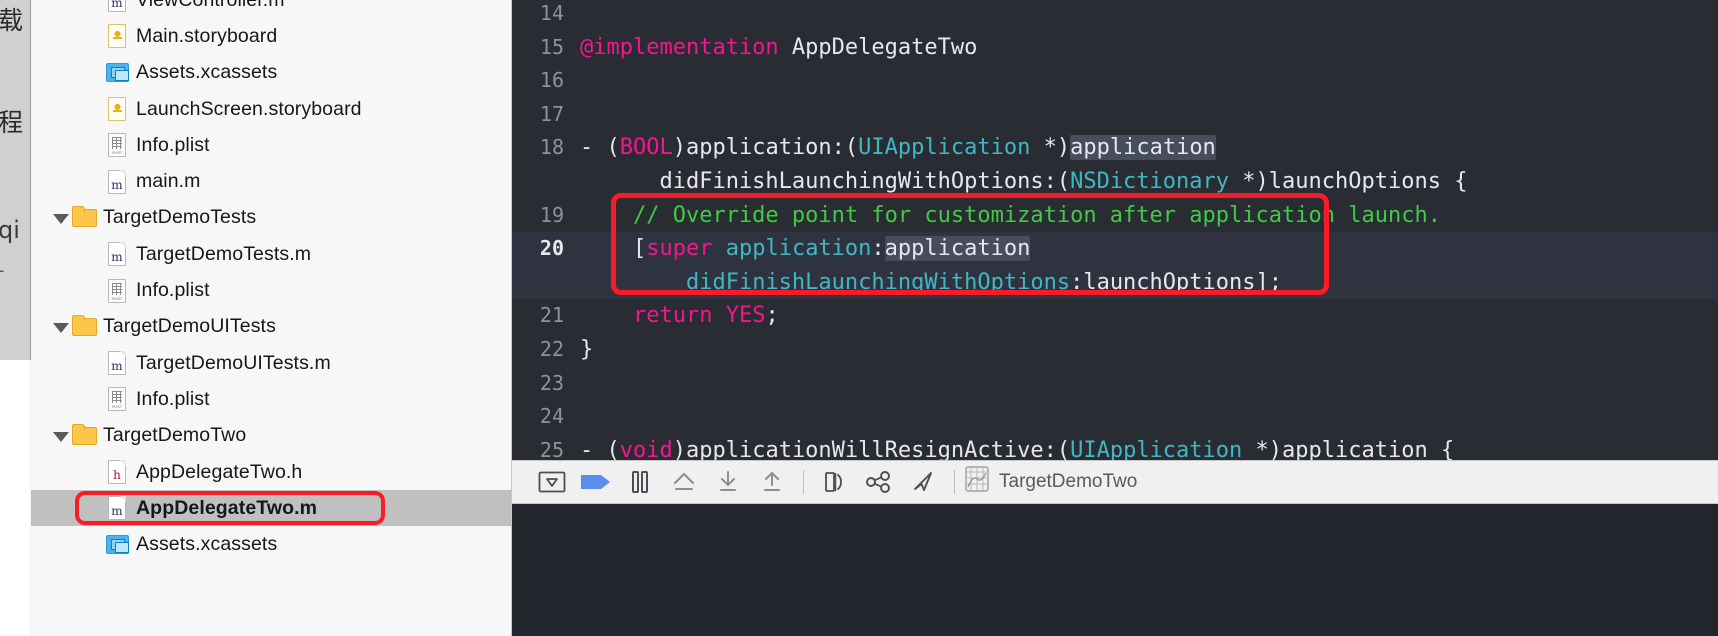  Describe the element at coordinates (728, 482) in the screenshot. I see `step-into-icon` at that location.